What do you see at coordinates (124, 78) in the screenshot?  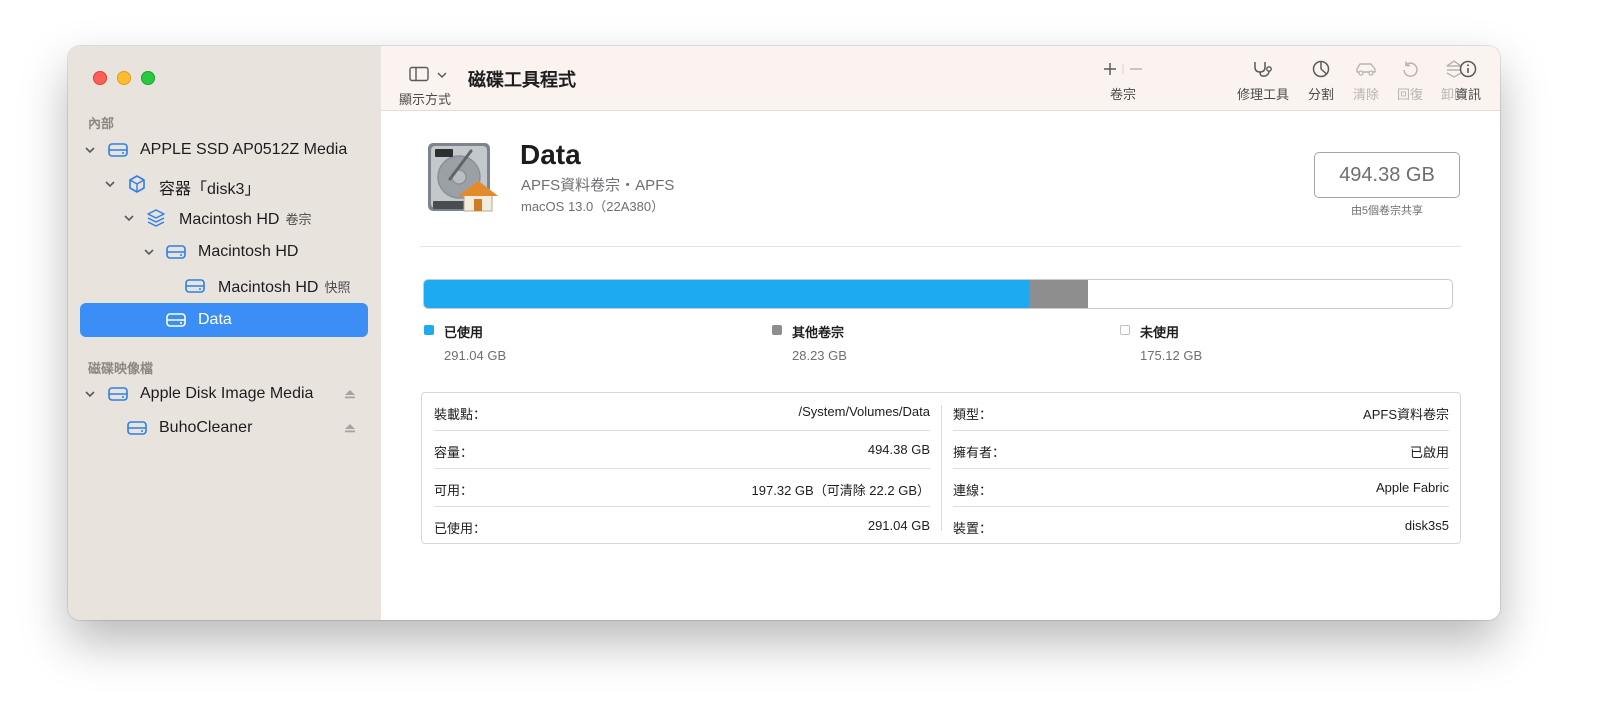 I see `minimize-window-button` at bounding box center [124, 78].